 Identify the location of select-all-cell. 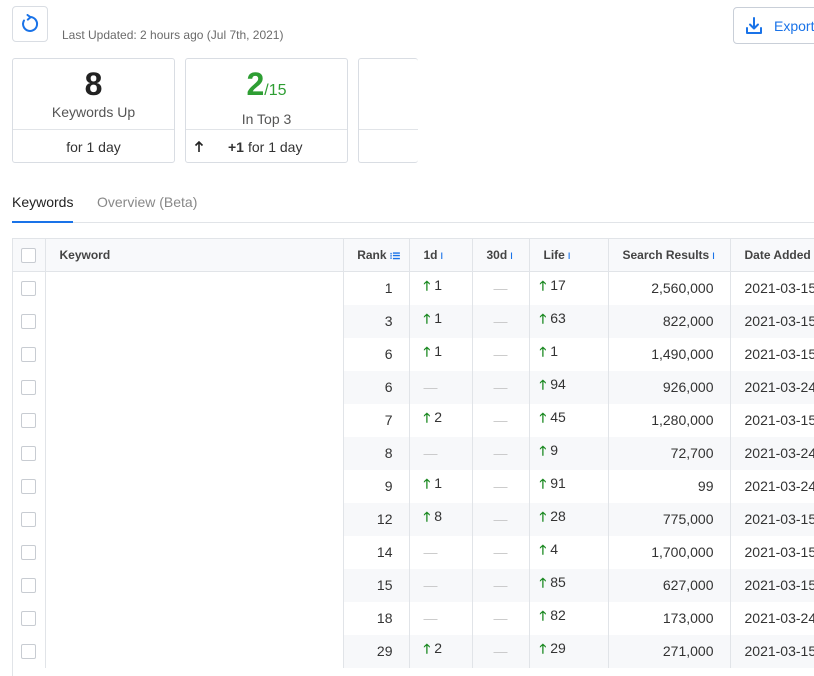
(29, 255).